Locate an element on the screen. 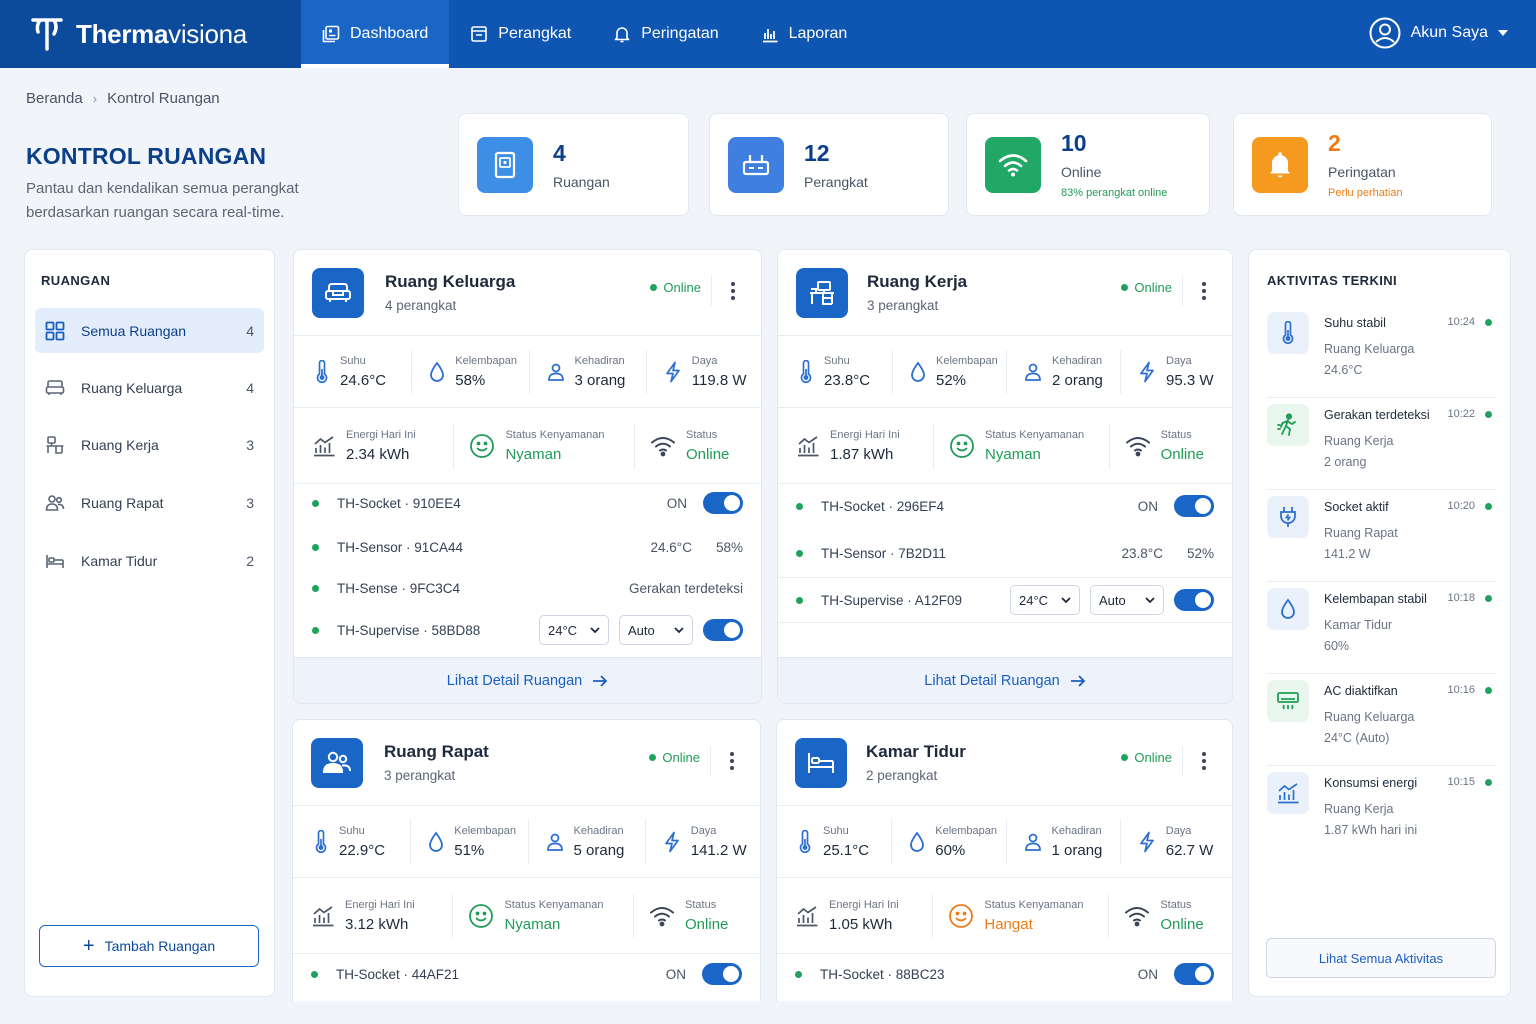  activity-detail: Kamar Tidur 60% is located at coordinates (1358, 636).